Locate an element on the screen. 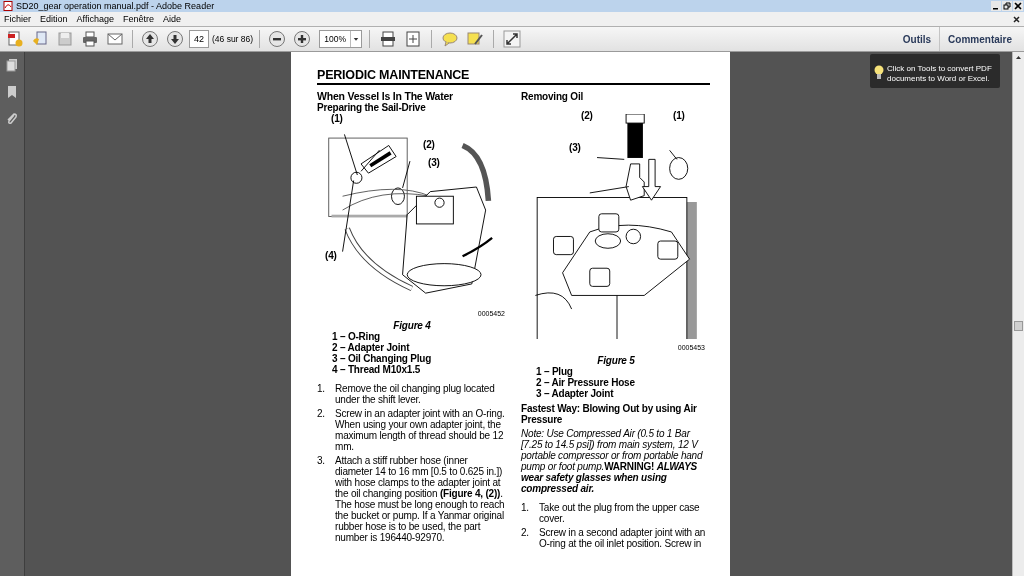 The width and height of the screenshot is (1024, 576). figure-caption: Figure 4 is located at coordinates (412, 325).